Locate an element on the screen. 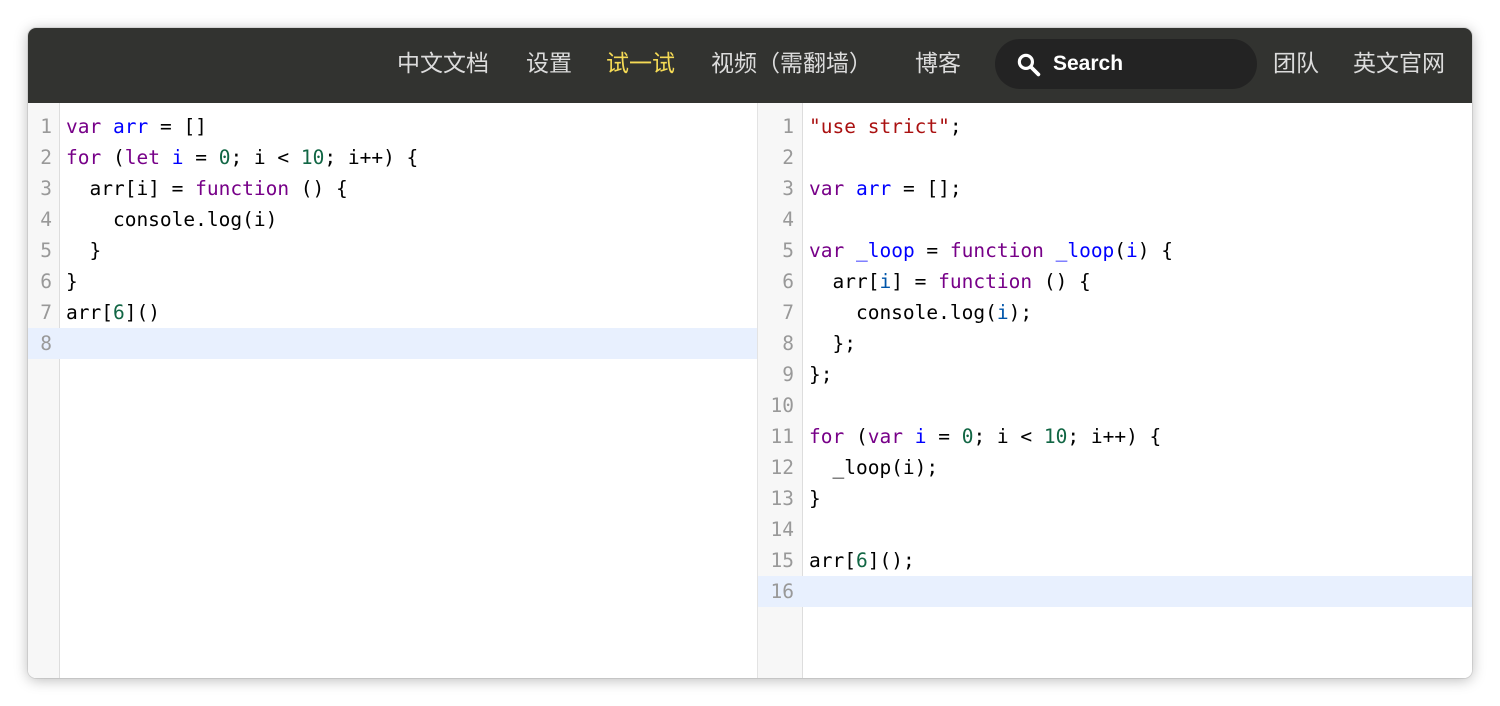 Image resolution: width=1500 pixels, height=706 pixels. line-number: 8 is located at coordinates (788, 343).